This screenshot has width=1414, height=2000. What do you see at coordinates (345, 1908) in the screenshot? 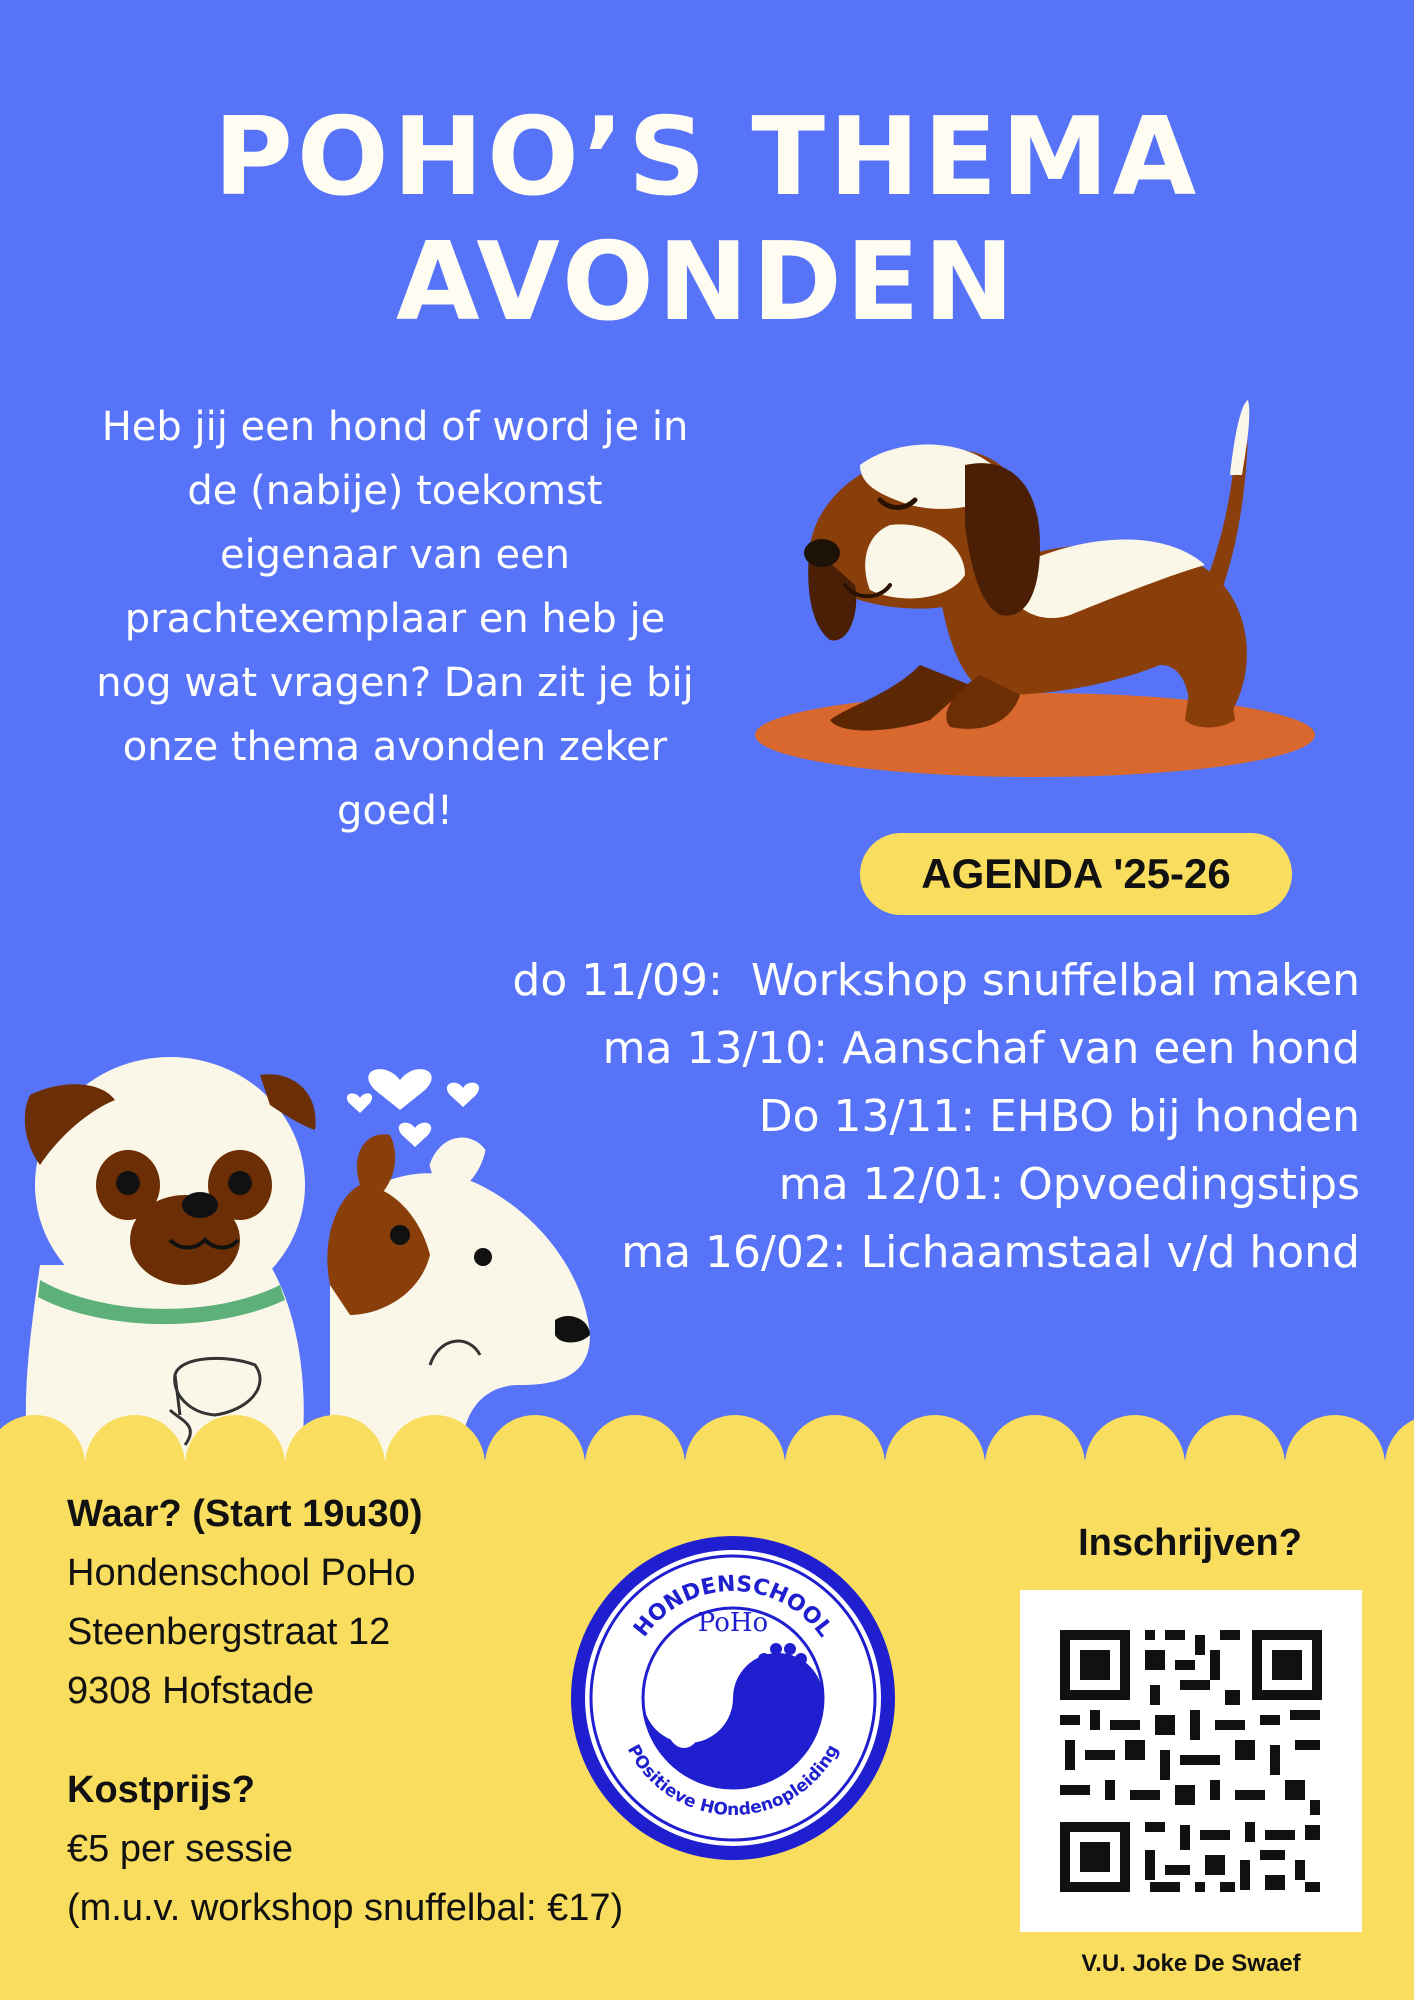
I see `price-line: (m.u.v. workshop snuffelbal: €17)` at bounding box center [345, 1908].